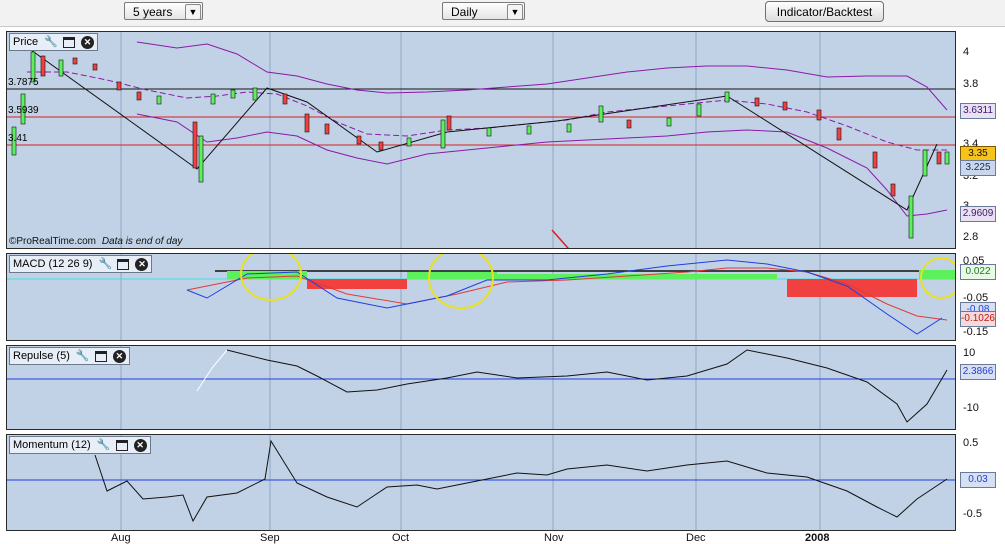 Image resolution: width=1005 pixels, height=544 pixels. What do you see at coordinates (23, 82) in the screenshot?
I see `price-left-label-1: 3.7875` at bounding box center [23, 82].